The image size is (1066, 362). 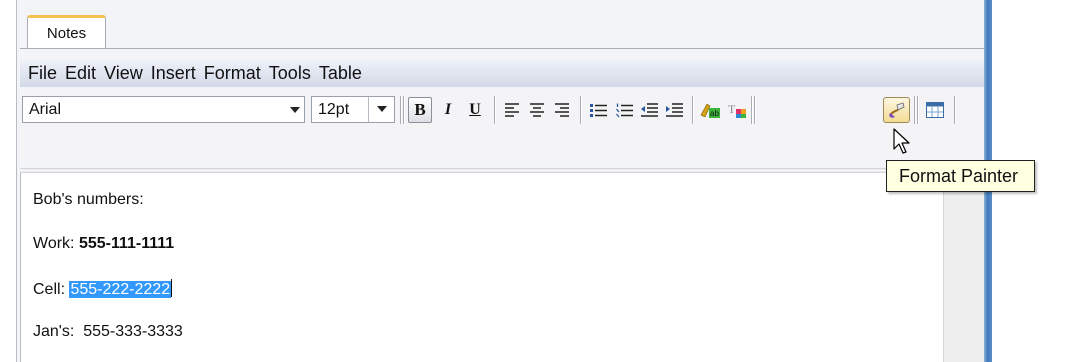 What do you see at coordinates (732, 109) in the screenshot?
I see `svg-text: T` at bounding box center [732, 109].